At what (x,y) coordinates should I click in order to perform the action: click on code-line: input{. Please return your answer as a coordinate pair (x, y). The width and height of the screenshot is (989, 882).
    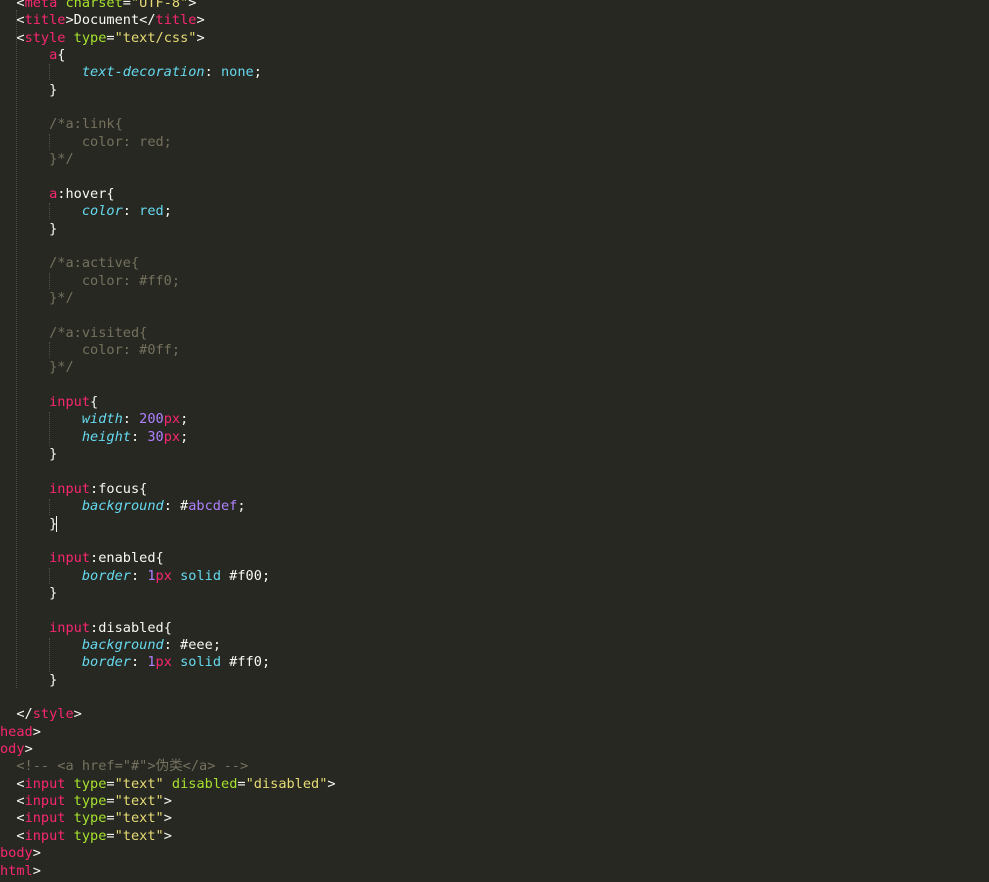
    Looking at the image, I should click on (49, 402).